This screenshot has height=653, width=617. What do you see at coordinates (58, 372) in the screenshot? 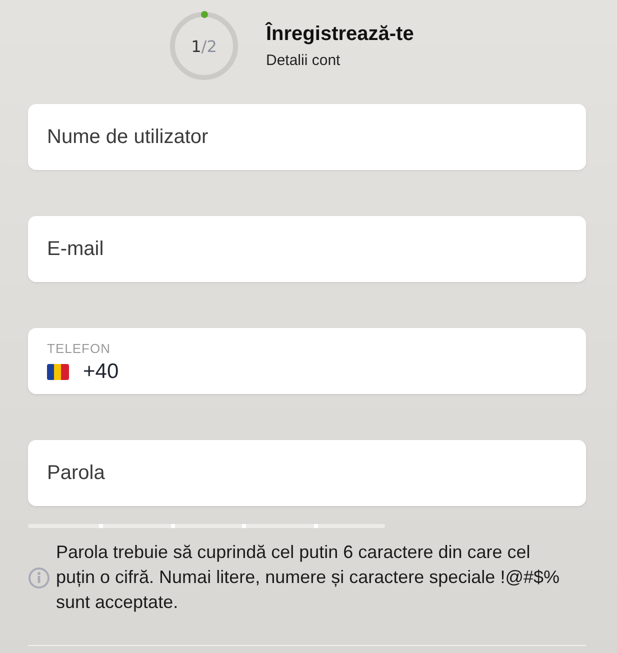
I see `flag-icon` at bounding box center [58, 372].